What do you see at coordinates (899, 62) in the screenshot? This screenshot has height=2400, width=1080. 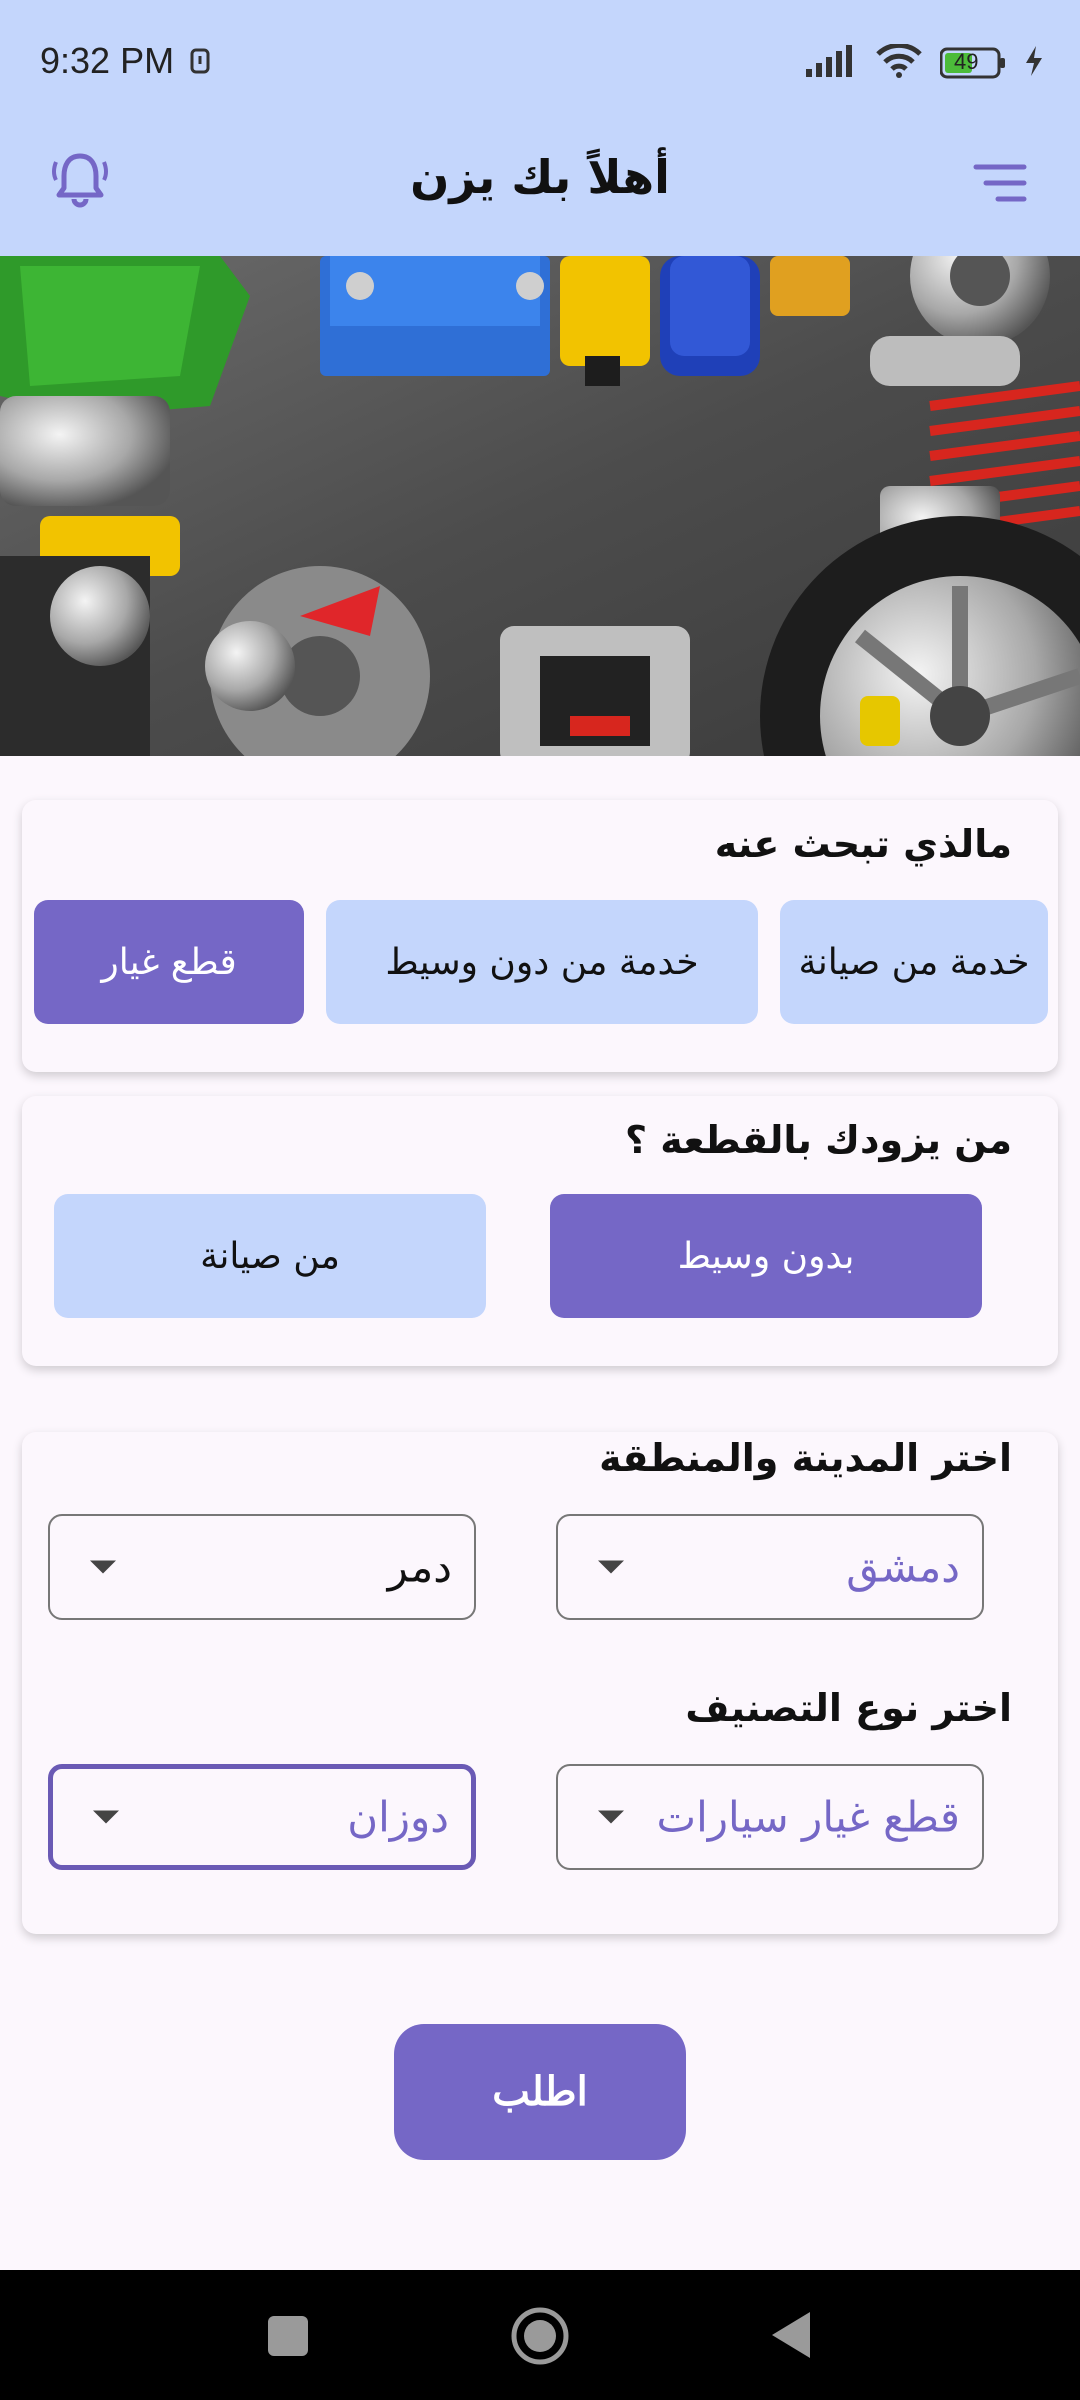 I see `wifi-icon` at bounding box center [899, 62].